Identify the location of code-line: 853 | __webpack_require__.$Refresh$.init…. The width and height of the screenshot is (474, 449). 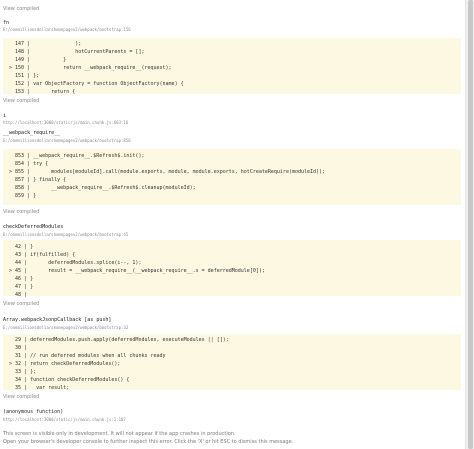
(77, 156).